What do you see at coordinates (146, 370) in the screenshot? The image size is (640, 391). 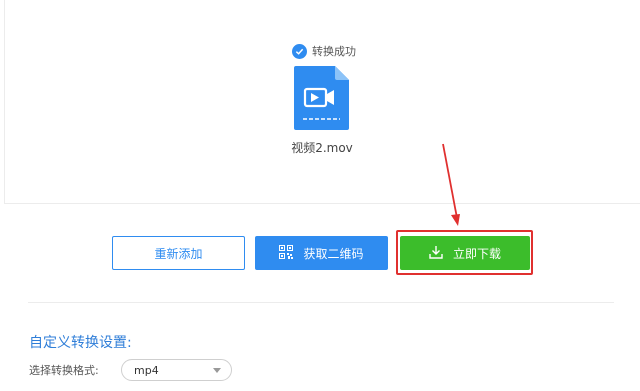 I see `format-value: mp4` at bounding box center [146, 370].